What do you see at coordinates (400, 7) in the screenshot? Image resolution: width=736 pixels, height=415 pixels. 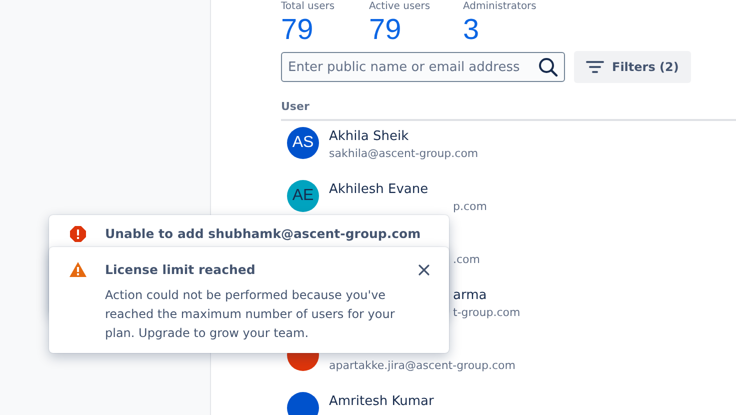 I see `stat-label: Active users` at bounding box center [400, 7].